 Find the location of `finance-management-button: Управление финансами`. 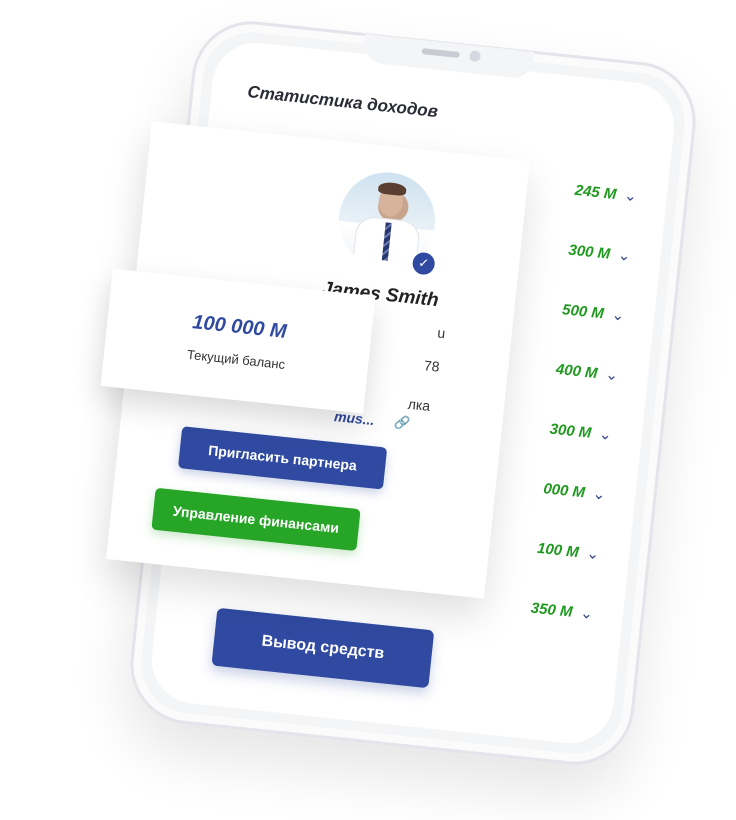

finance-management-button: Управление финансами is located at coordinates (256, 519).